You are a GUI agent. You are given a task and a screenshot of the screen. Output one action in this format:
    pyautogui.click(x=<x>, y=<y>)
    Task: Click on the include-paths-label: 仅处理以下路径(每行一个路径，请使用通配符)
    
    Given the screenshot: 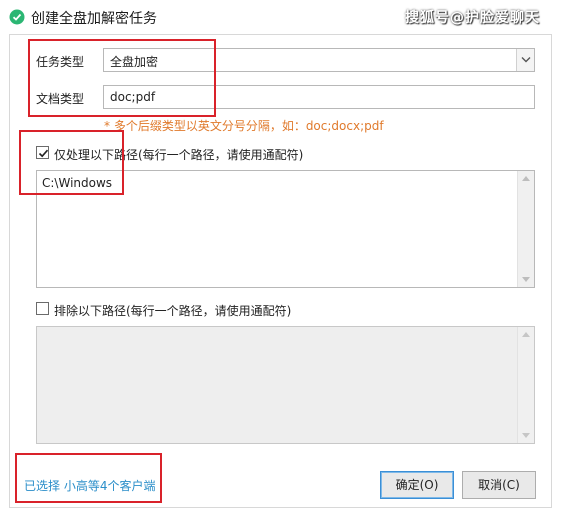 What is the action you would take?
    pyautogui.click(x=179, y=155)
    